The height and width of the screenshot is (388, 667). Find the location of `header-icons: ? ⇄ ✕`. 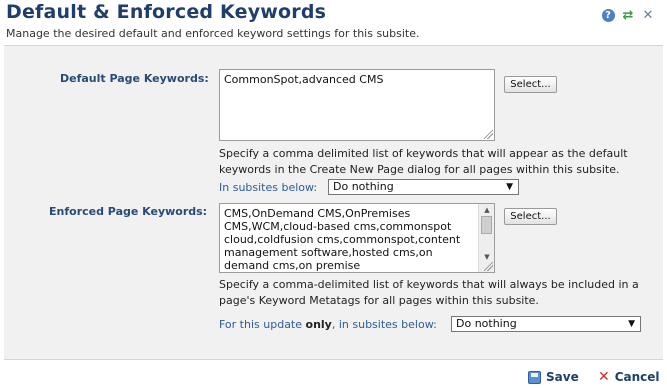

header-icons: ? ⇄ ✕ is located at coordinates (628, 15).